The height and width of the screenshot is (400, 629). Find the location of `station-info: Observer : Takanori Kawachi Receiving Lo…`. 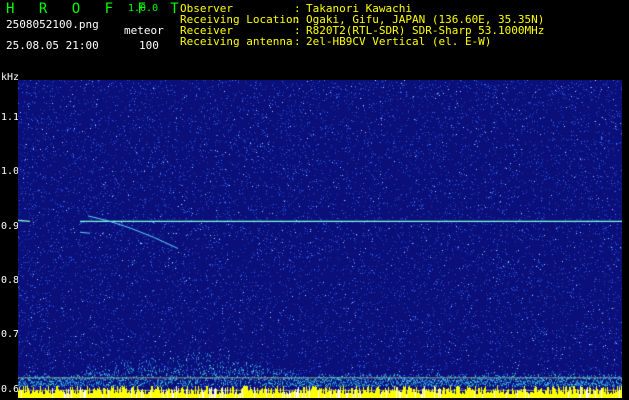

station-info: Observer : Takanori Kawachi Receiving Lo… is located at coordinates (362, 25).